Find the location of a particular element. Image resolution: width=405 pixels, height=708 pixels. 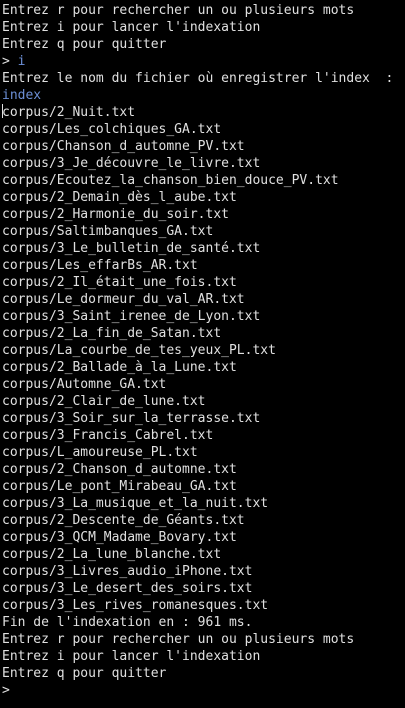

file-path: corpus/2_Descente_de_Géants.txt is located at coordinates (123, 520).